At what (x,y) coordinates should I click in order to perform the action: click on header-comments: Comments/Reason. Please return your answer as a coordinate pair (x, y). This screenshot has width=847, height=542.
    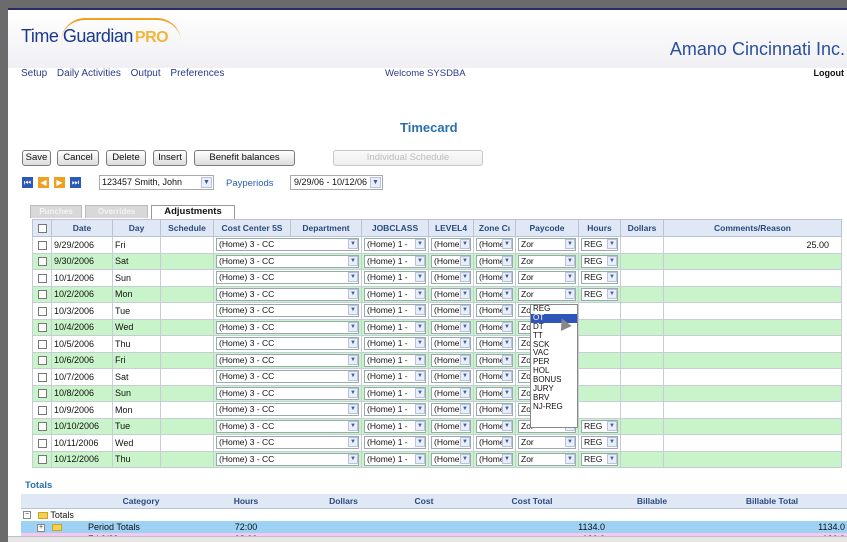
    Looking at the image, I should click on (752, 228).